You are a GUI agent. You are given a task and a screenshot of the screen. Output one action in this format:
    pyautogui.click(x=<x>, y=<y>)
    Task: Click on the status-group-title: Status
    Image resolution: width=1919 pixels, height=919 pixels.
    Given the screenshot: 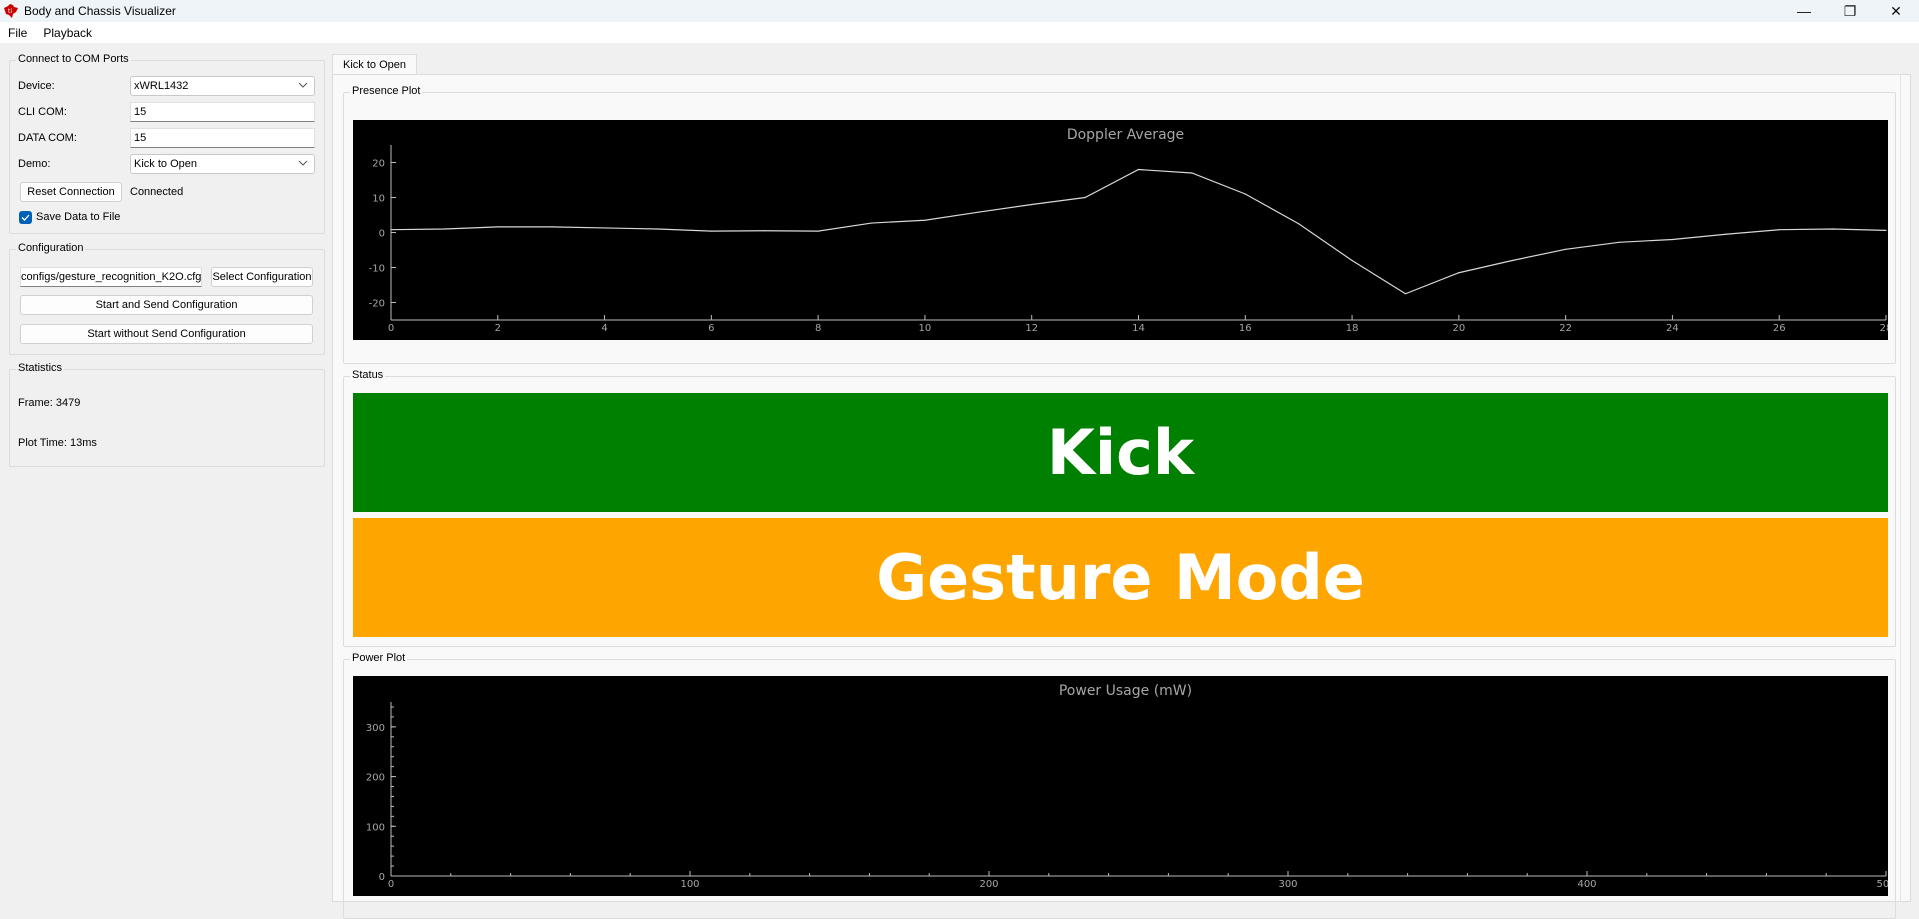 What is the action you would take?
    pyautogui.click(x=368, y=375)
    